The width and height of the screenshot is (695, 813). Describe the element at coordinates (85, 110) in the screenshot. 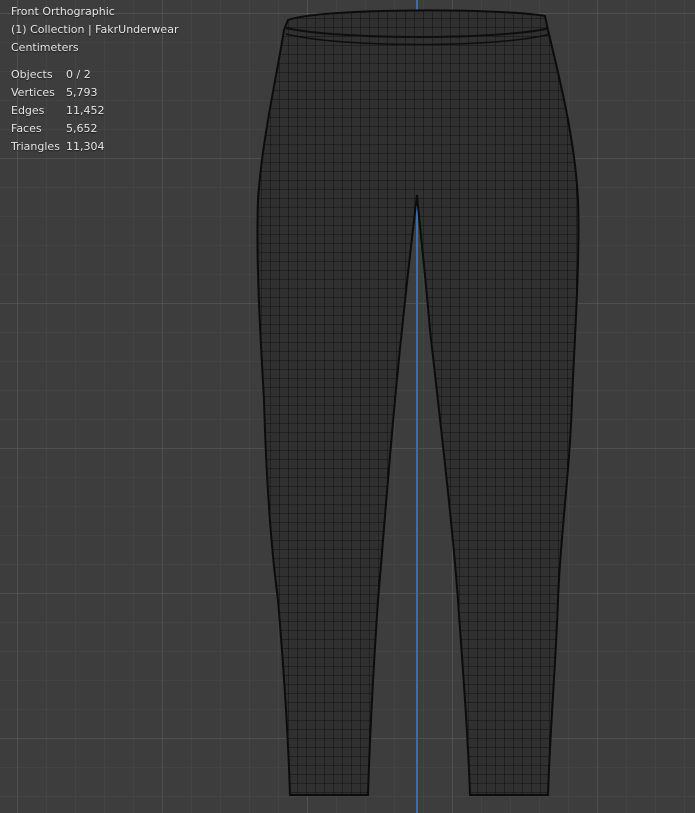

I see `stat-value: 11,452` at that location.